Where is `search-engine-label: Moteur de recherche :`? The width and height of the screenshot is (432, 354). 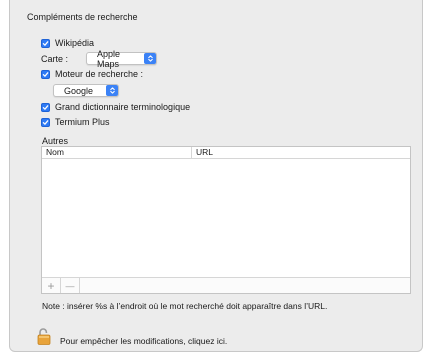
search-engine-label: Moteur de recherche : is located at coordinates (99, 74).